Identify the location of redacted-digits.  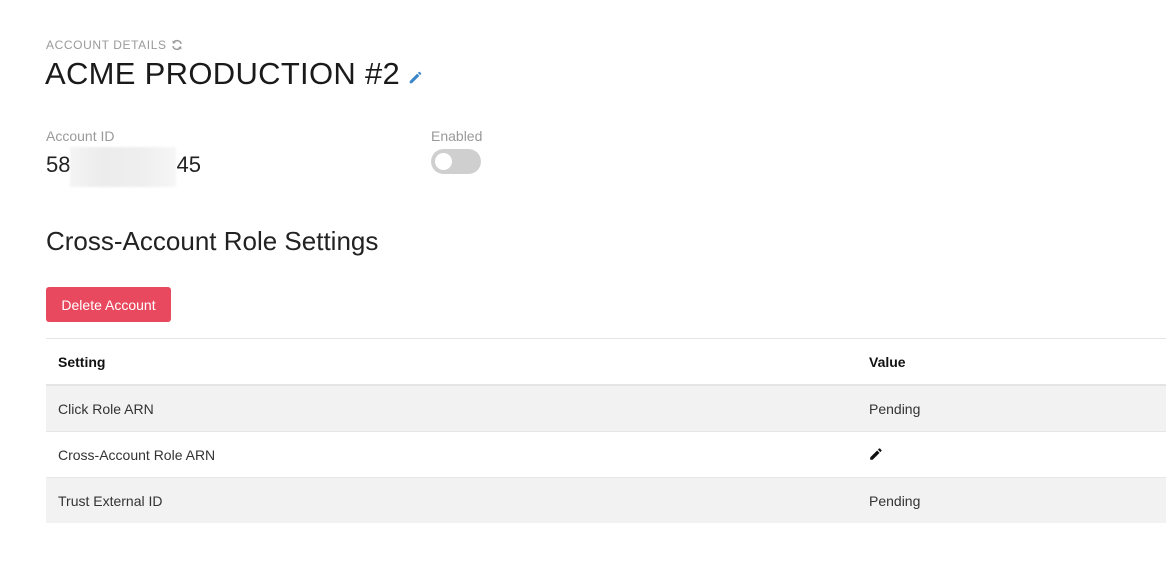
(123, 167).